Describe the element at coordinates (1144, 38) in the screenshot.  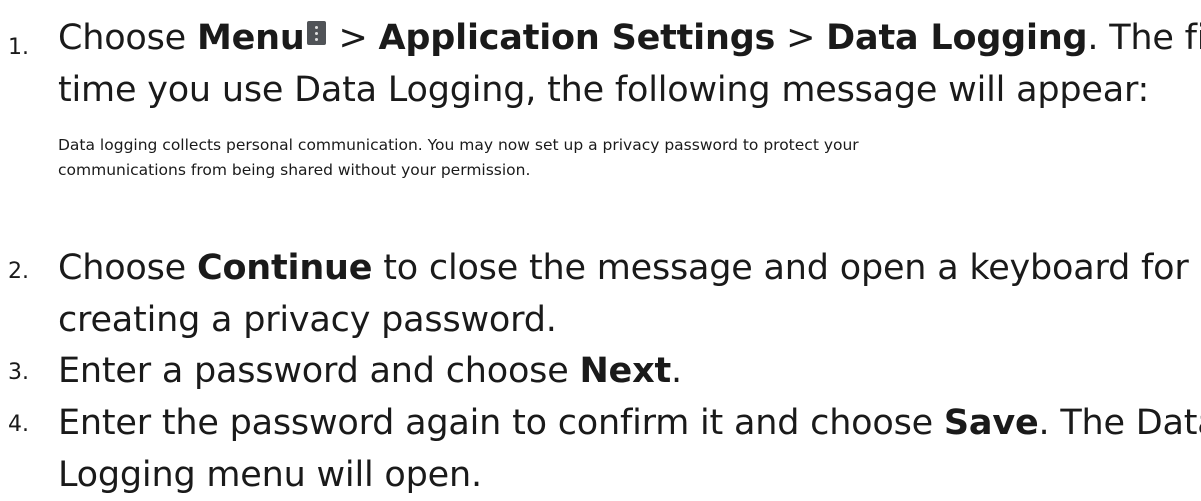
I see `text-run: . The first` at that location.